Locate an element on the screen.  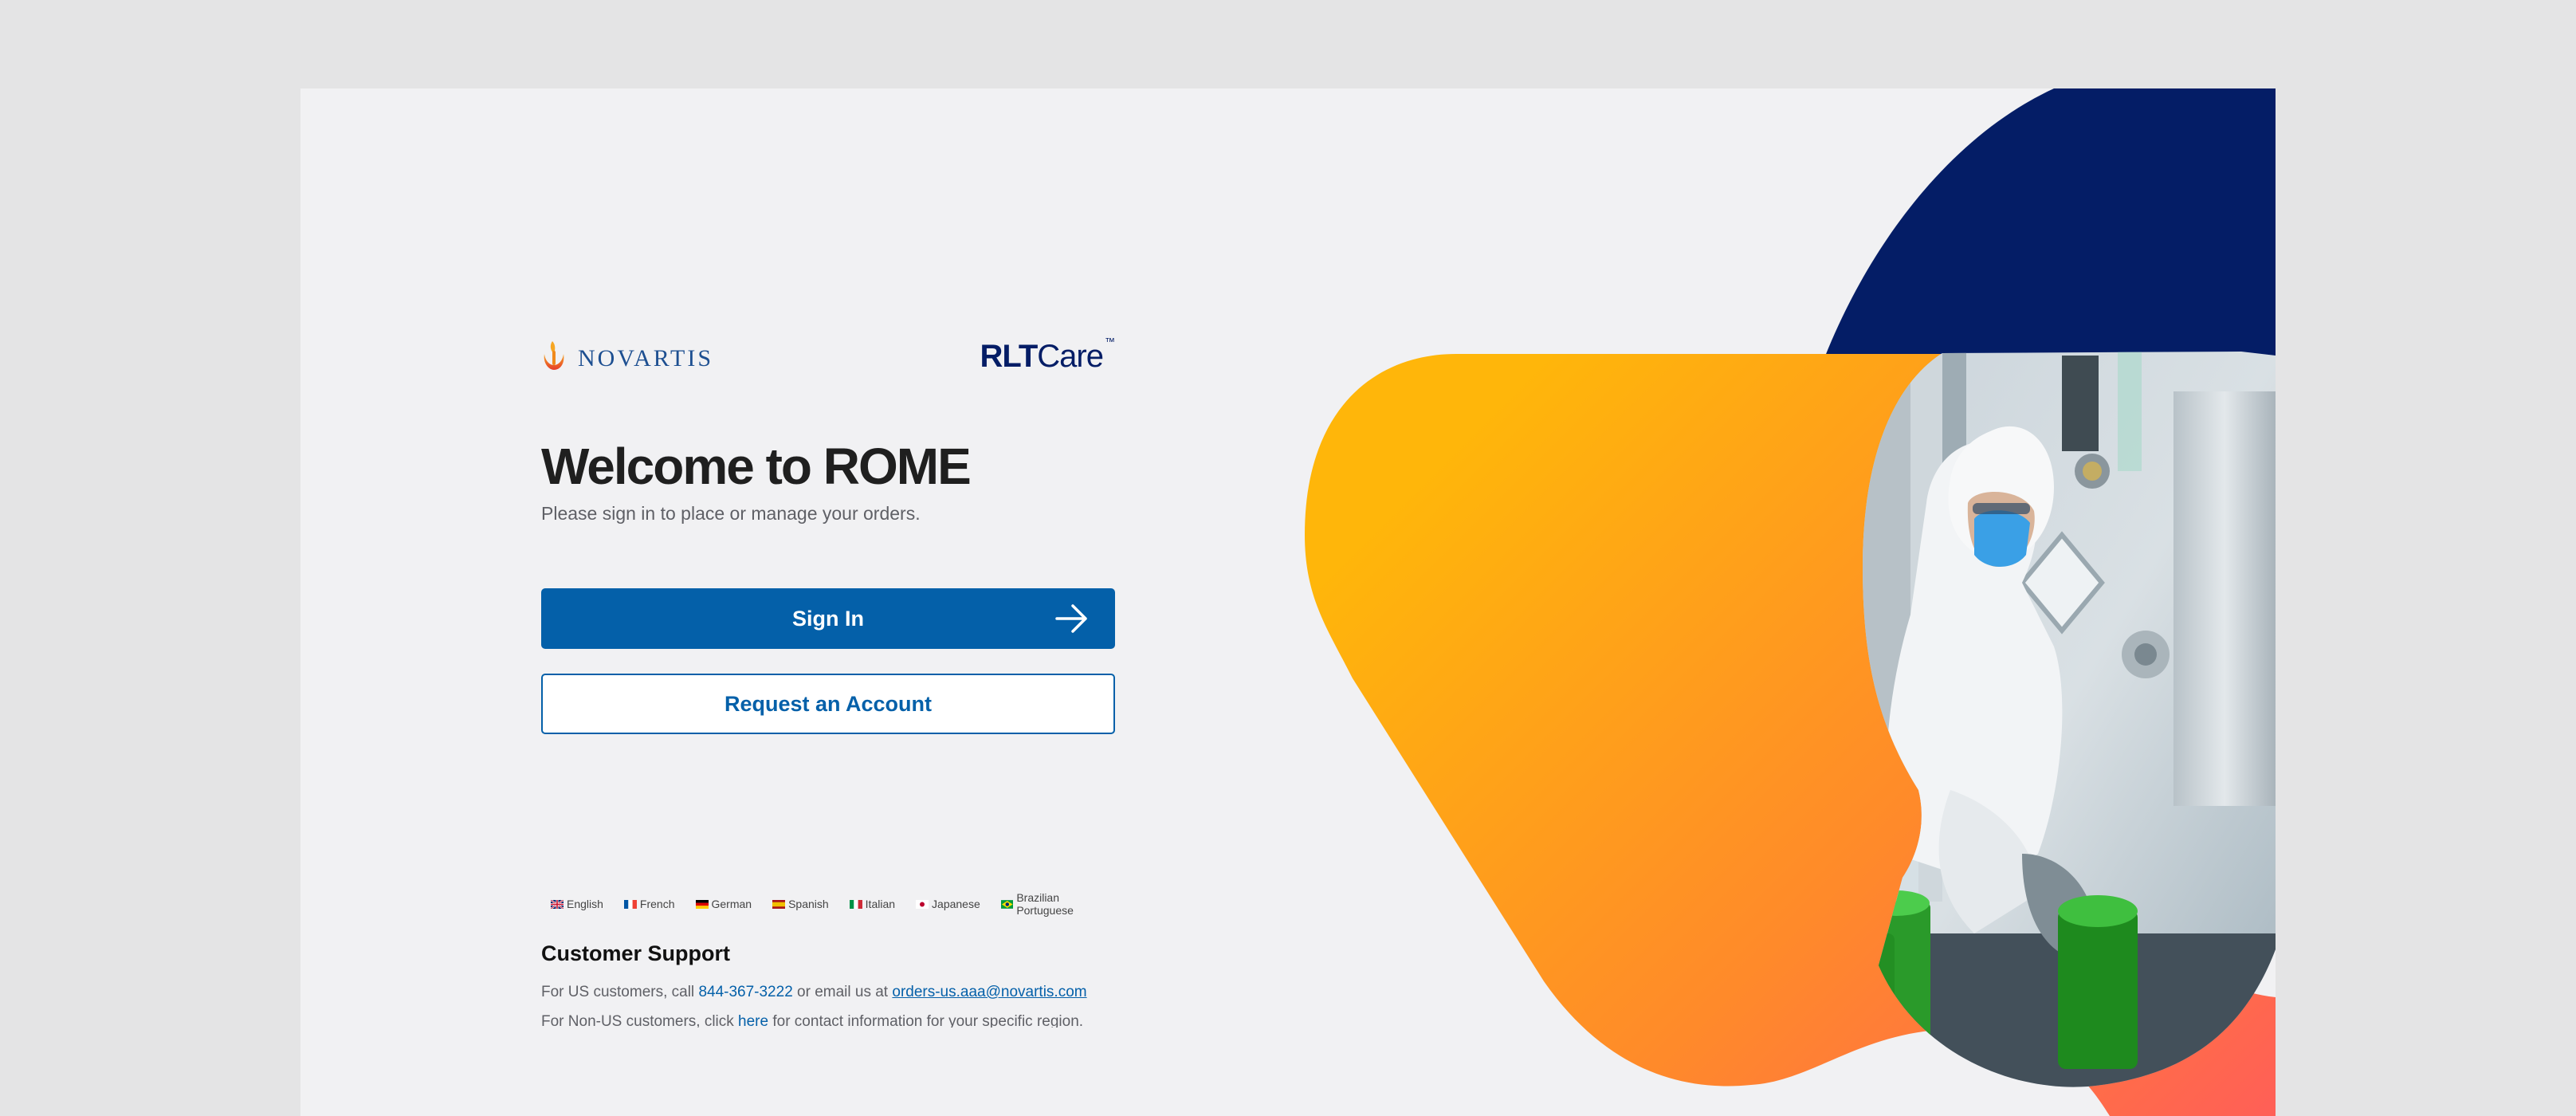
brand-row: NOVARTIS RLTCare ™ is located at coordinates (828, 358).